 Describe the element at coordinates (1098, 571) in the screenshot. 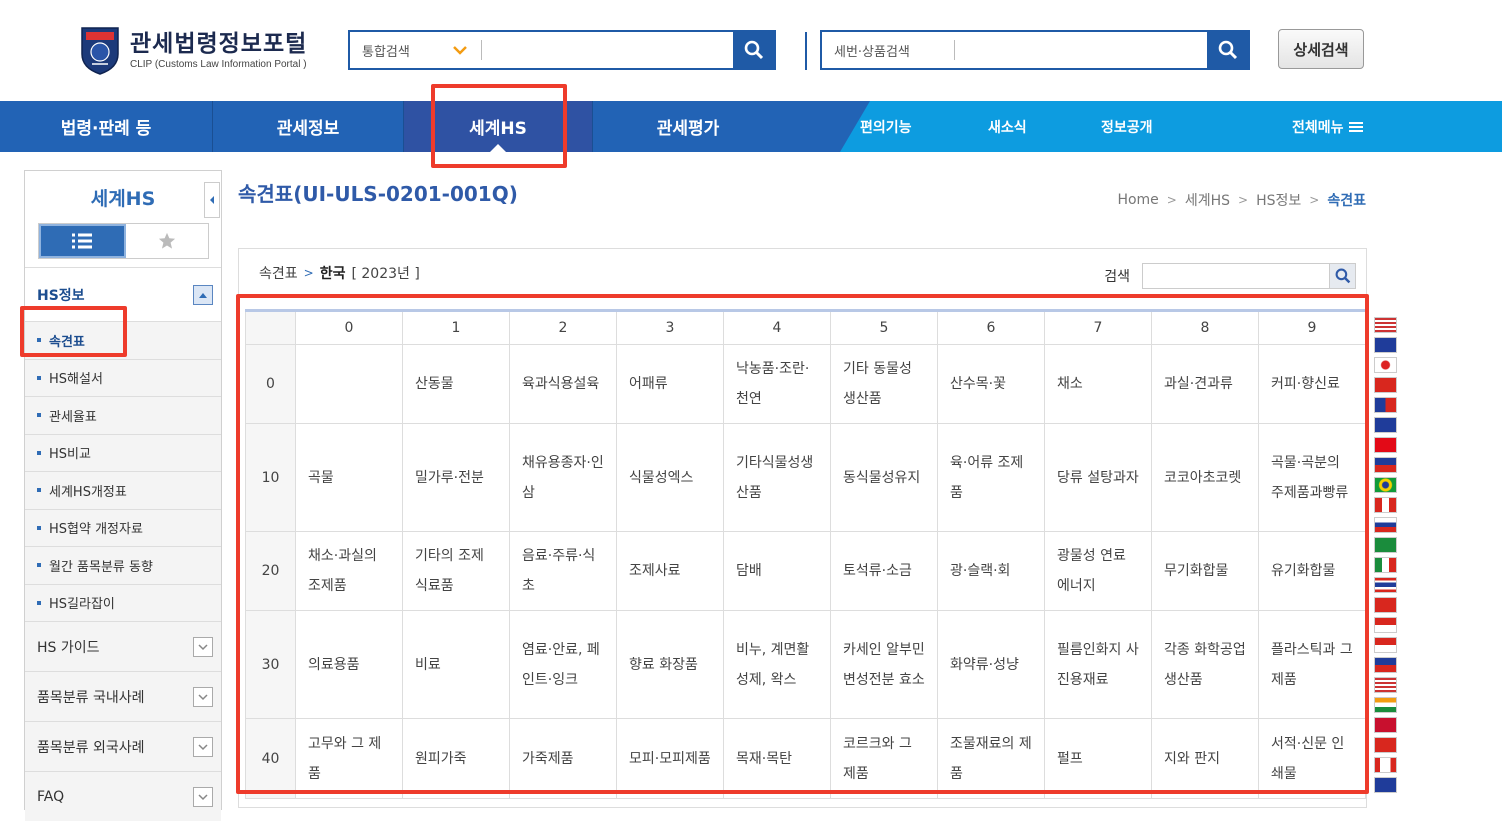

I see `hs-chapter-cell: 광물성 연료 에너지` at that location.